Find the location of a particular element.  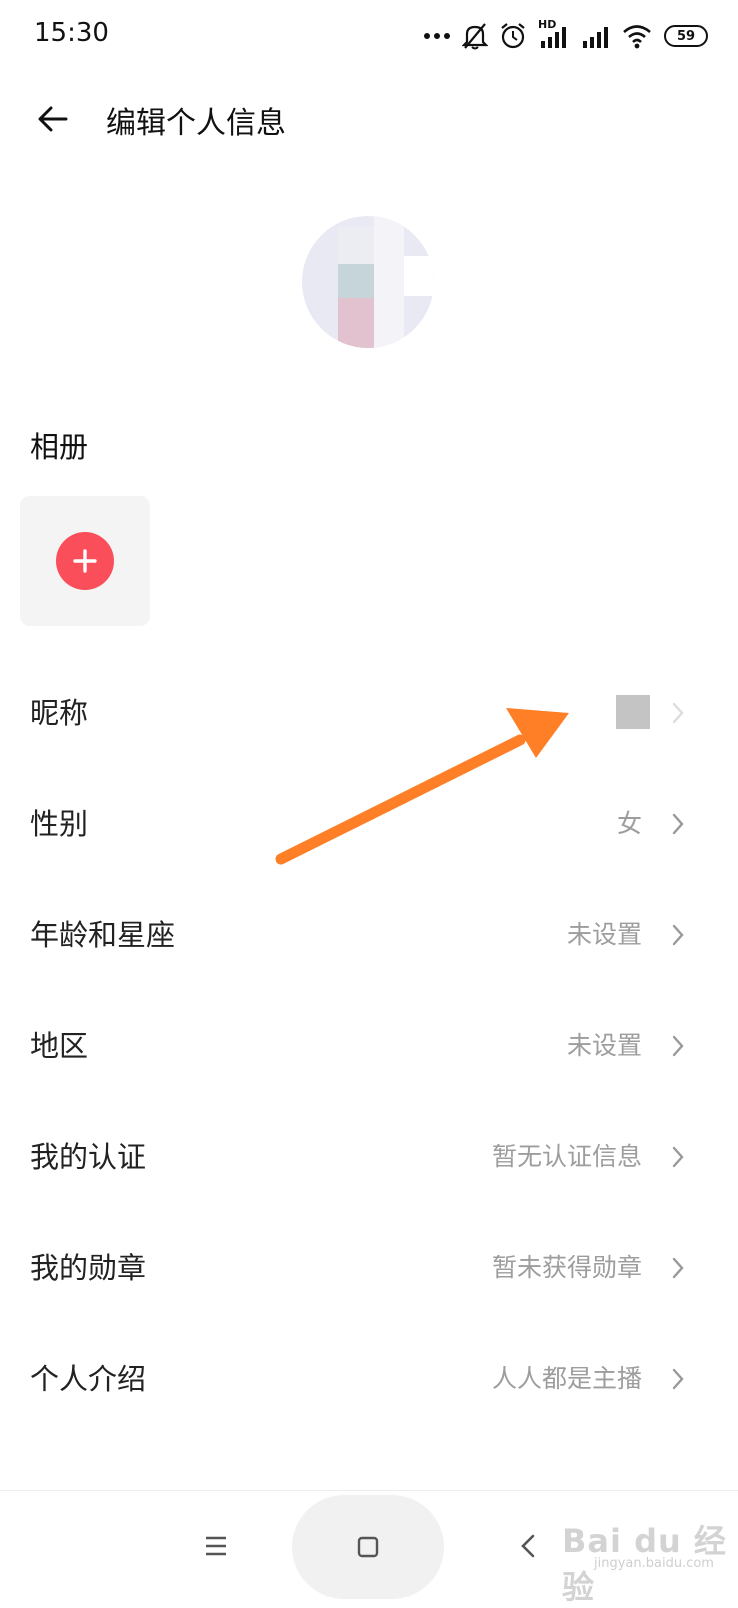

row-value: 人人都是主播 is located at coordinates (566, 1378).